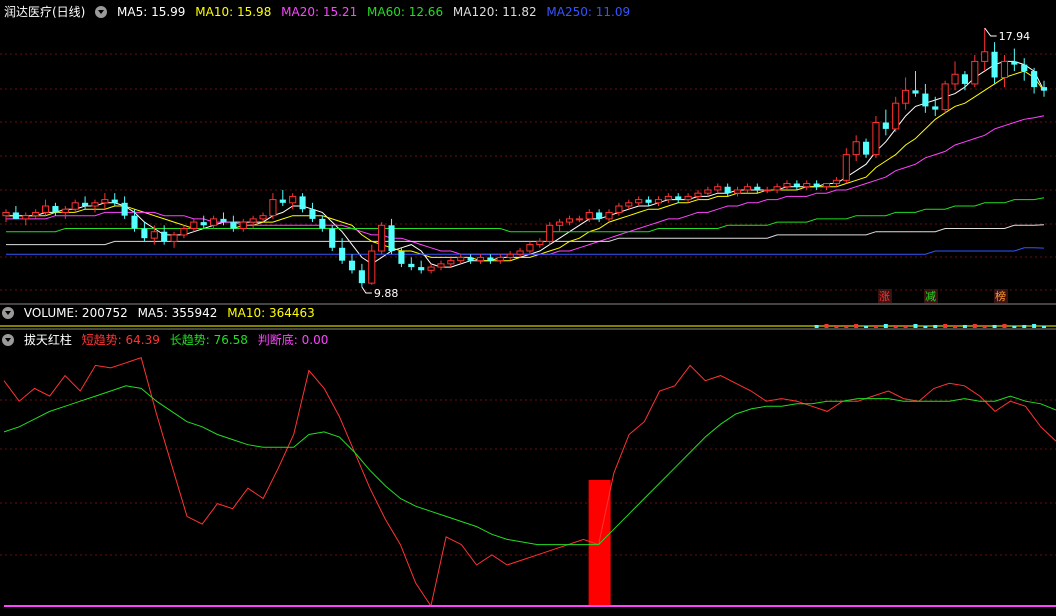 Image resolution: width=1056 pixels, height=616 pixels. I want to click on signal-tag: 减, so click(930, 296).